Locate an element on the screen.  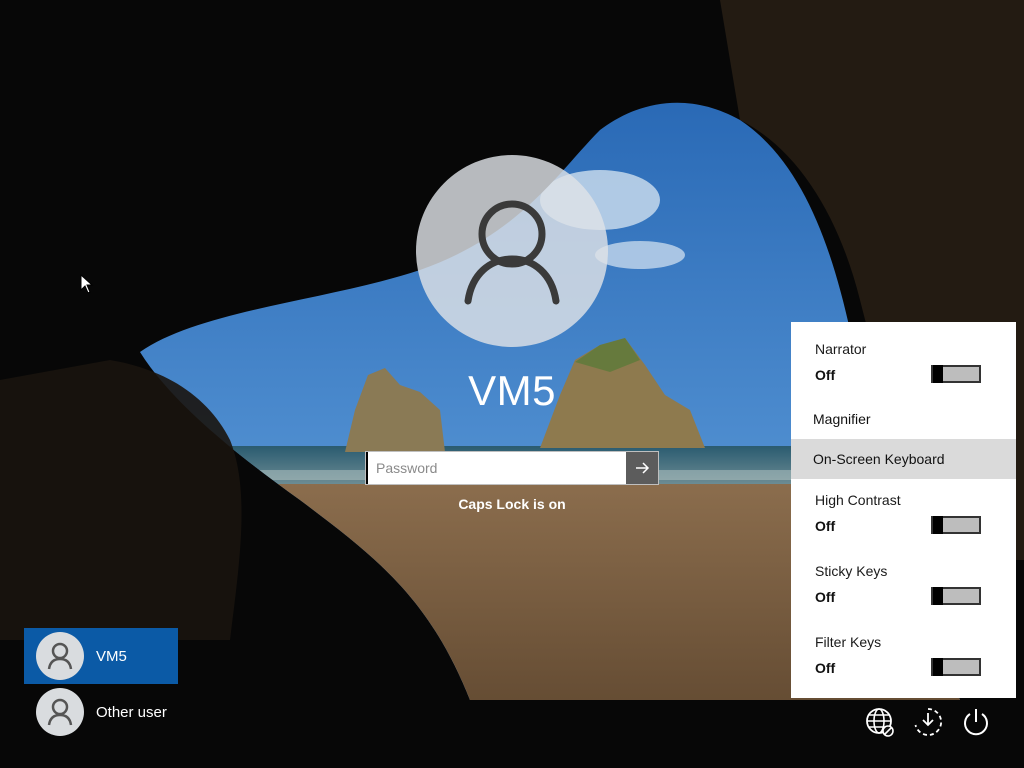
high-contrast-toggle is located at coordinates (956, 525).